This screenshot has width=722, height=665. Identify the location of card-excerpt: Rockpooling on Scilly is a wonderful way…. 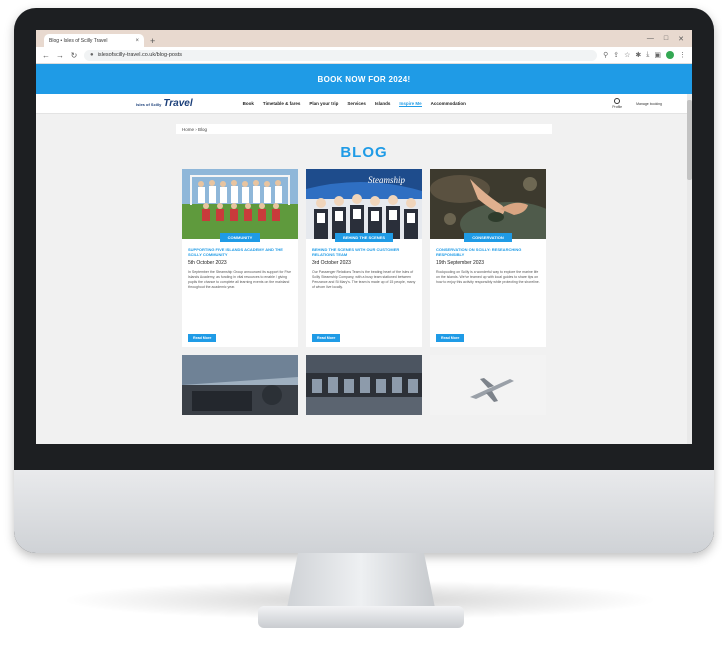
(488, 277).